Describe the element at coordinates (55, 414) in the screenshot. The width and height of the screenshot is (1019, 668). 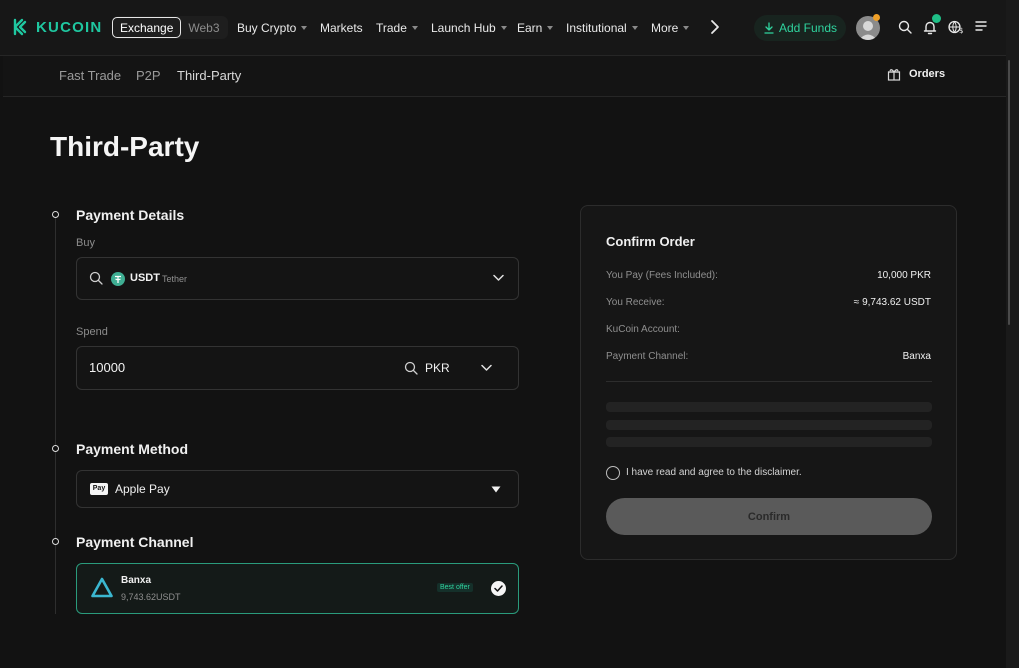
I see `steps-timeline` at that location.